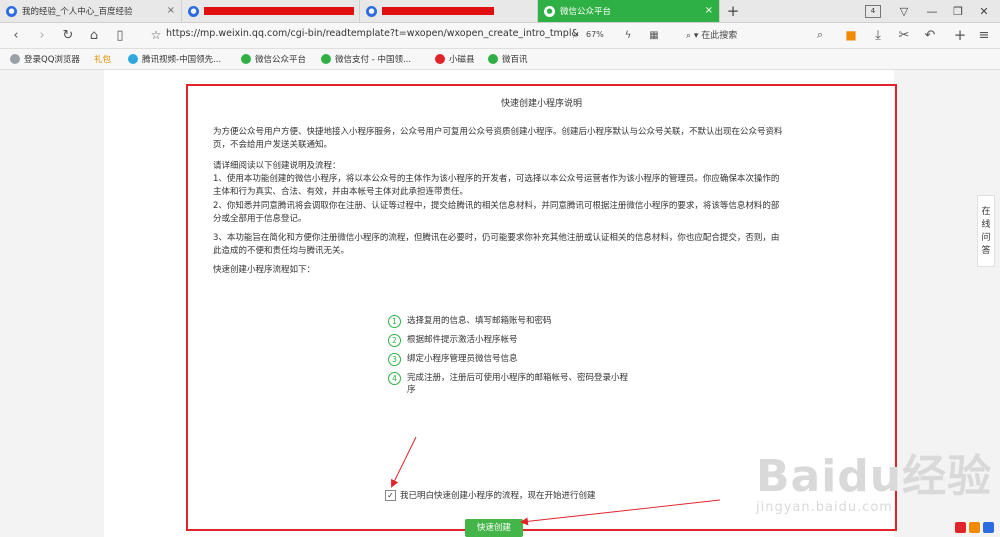 The image size is (1000, 537). Describe the element at coordinates (518, 384) in the screenshot. I see `step-text: 完成注册，注册后可使用小程序的邮箱帐号、密码登录小程序` at that location.